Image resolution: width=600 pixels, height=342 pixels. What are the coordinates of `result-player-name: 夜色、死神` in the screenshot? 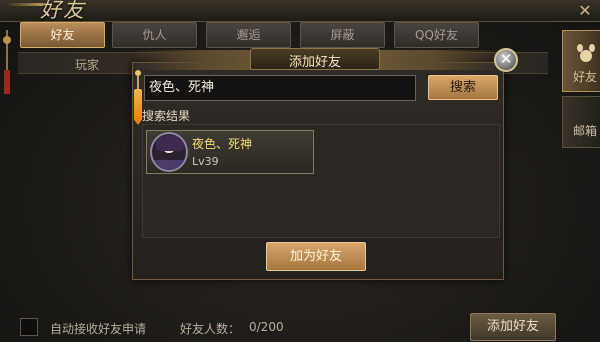 It's located at (222, 144).